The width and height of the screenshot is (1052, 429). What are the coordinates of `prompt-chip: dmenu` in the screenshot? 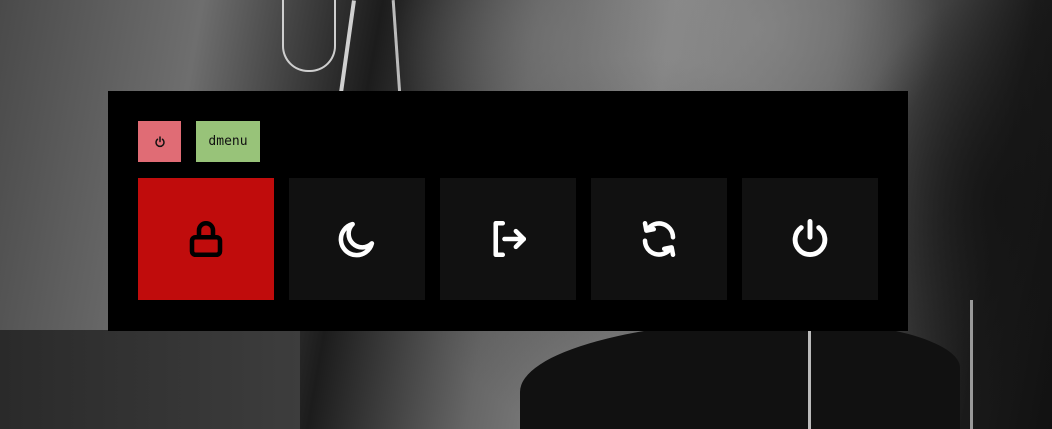 It's located at (228, 141).